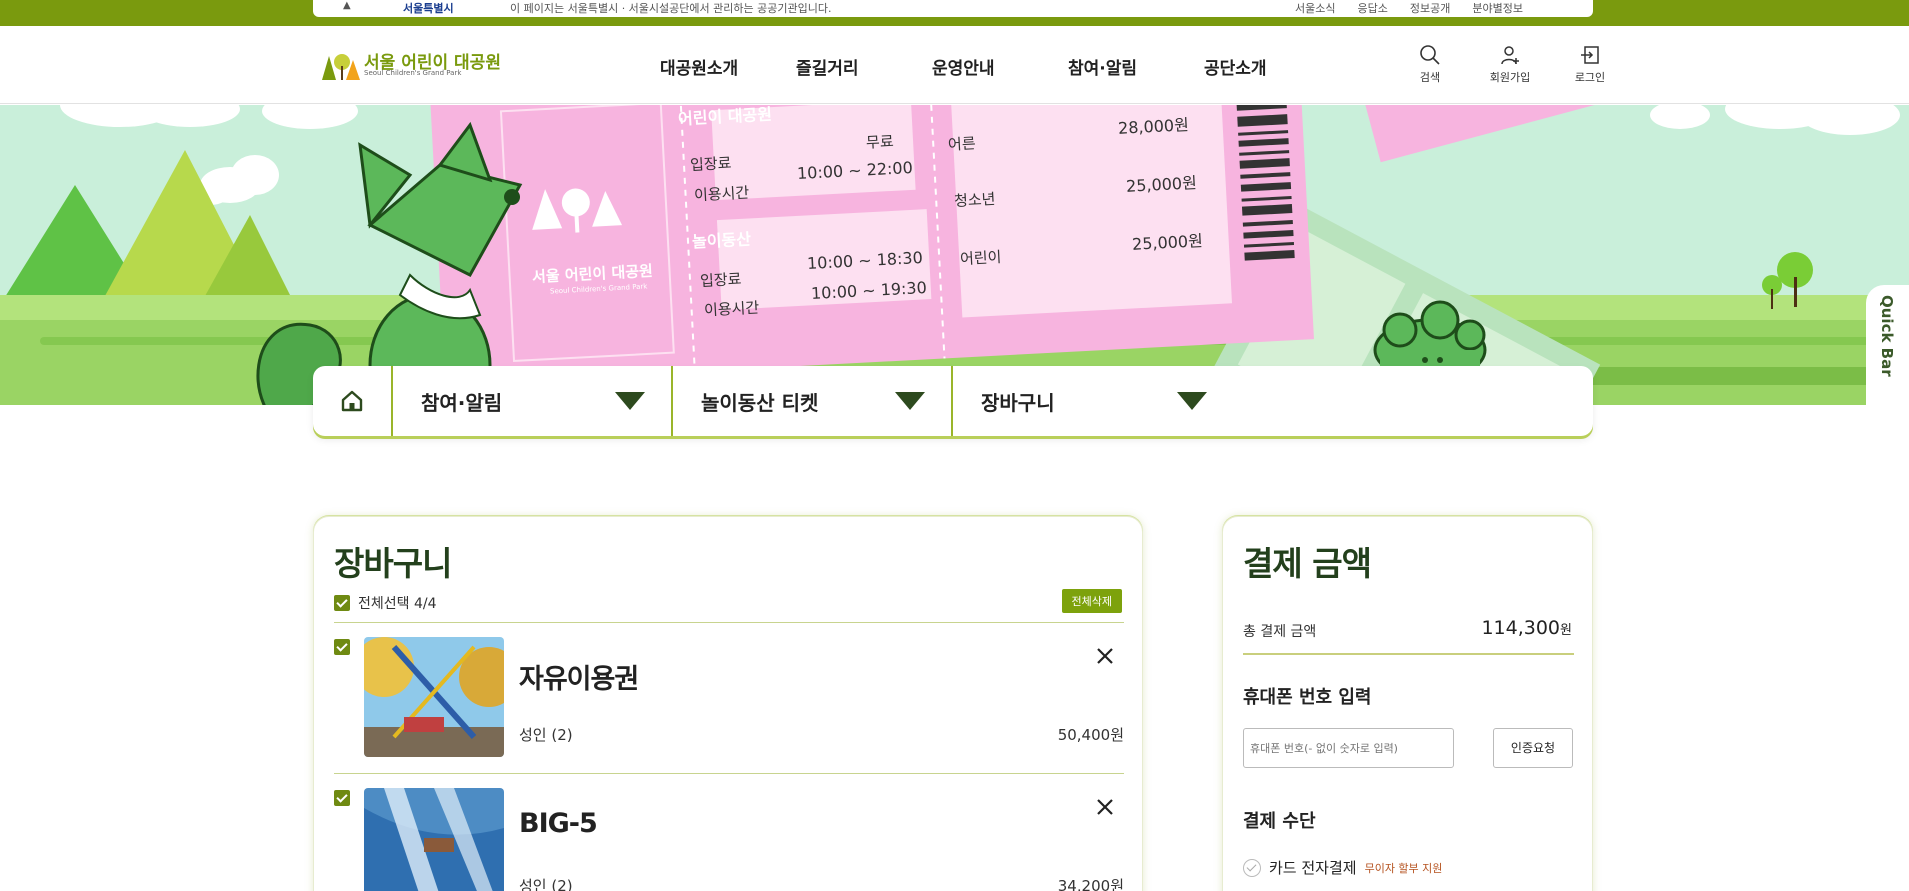  What do you see at coordinates (397, 604) in the screenshot?
I see `select-all-label: 전체선택 4/4` at bounding box center [397, 604].